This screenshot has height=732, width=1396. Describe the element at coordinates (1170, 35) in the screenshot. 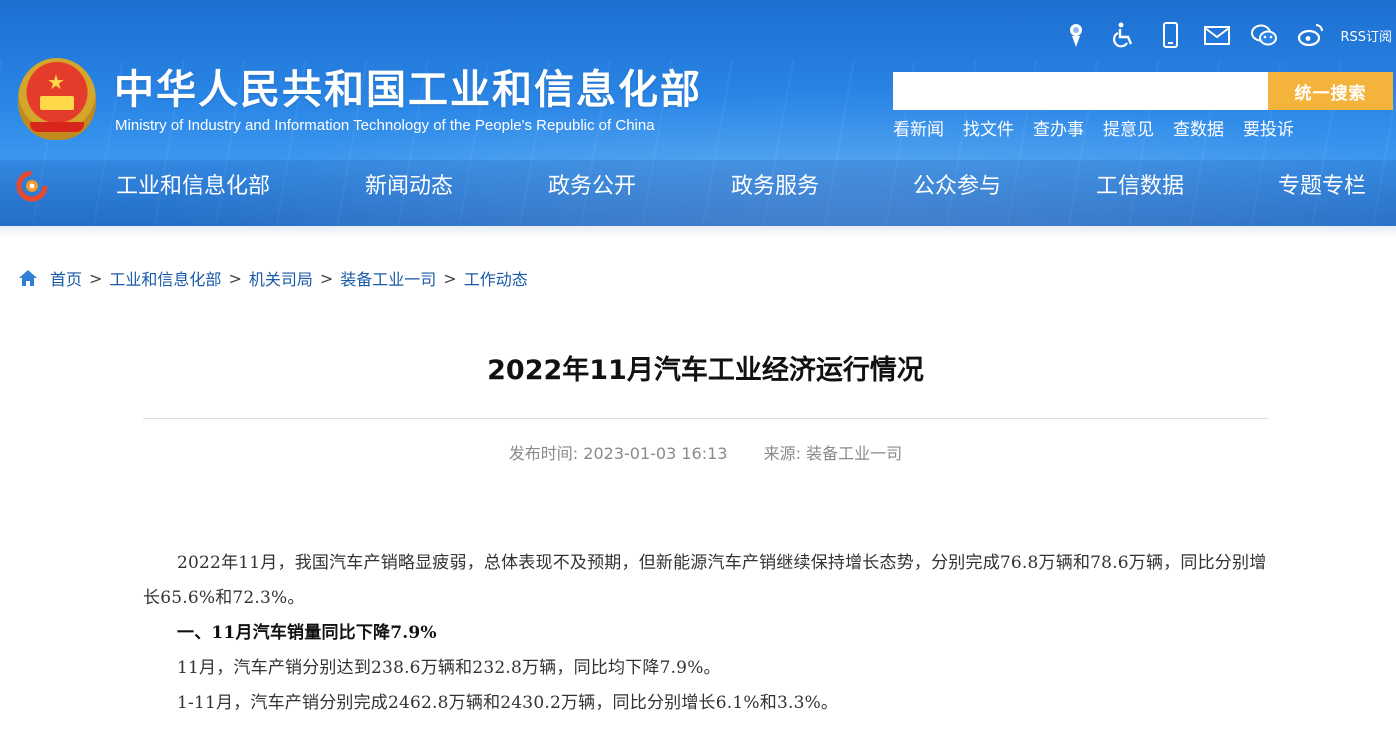

I see `mobile-icon` at that location.